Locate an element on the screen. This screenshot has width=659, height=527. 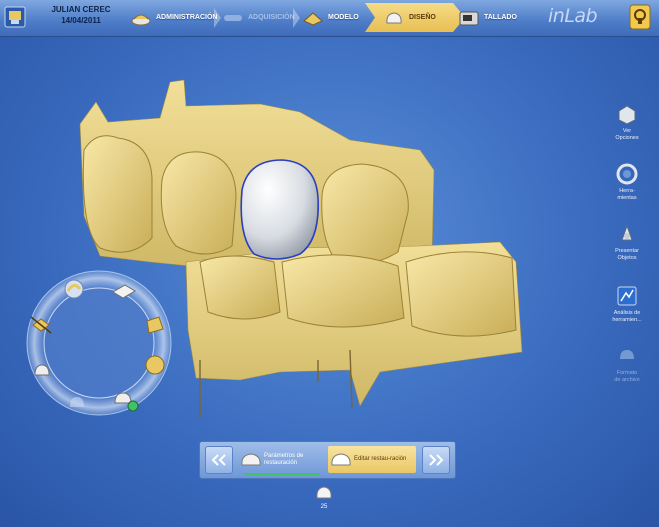
bottom-item-editar: Editar restau-ración is located at coordinates (372, 459).